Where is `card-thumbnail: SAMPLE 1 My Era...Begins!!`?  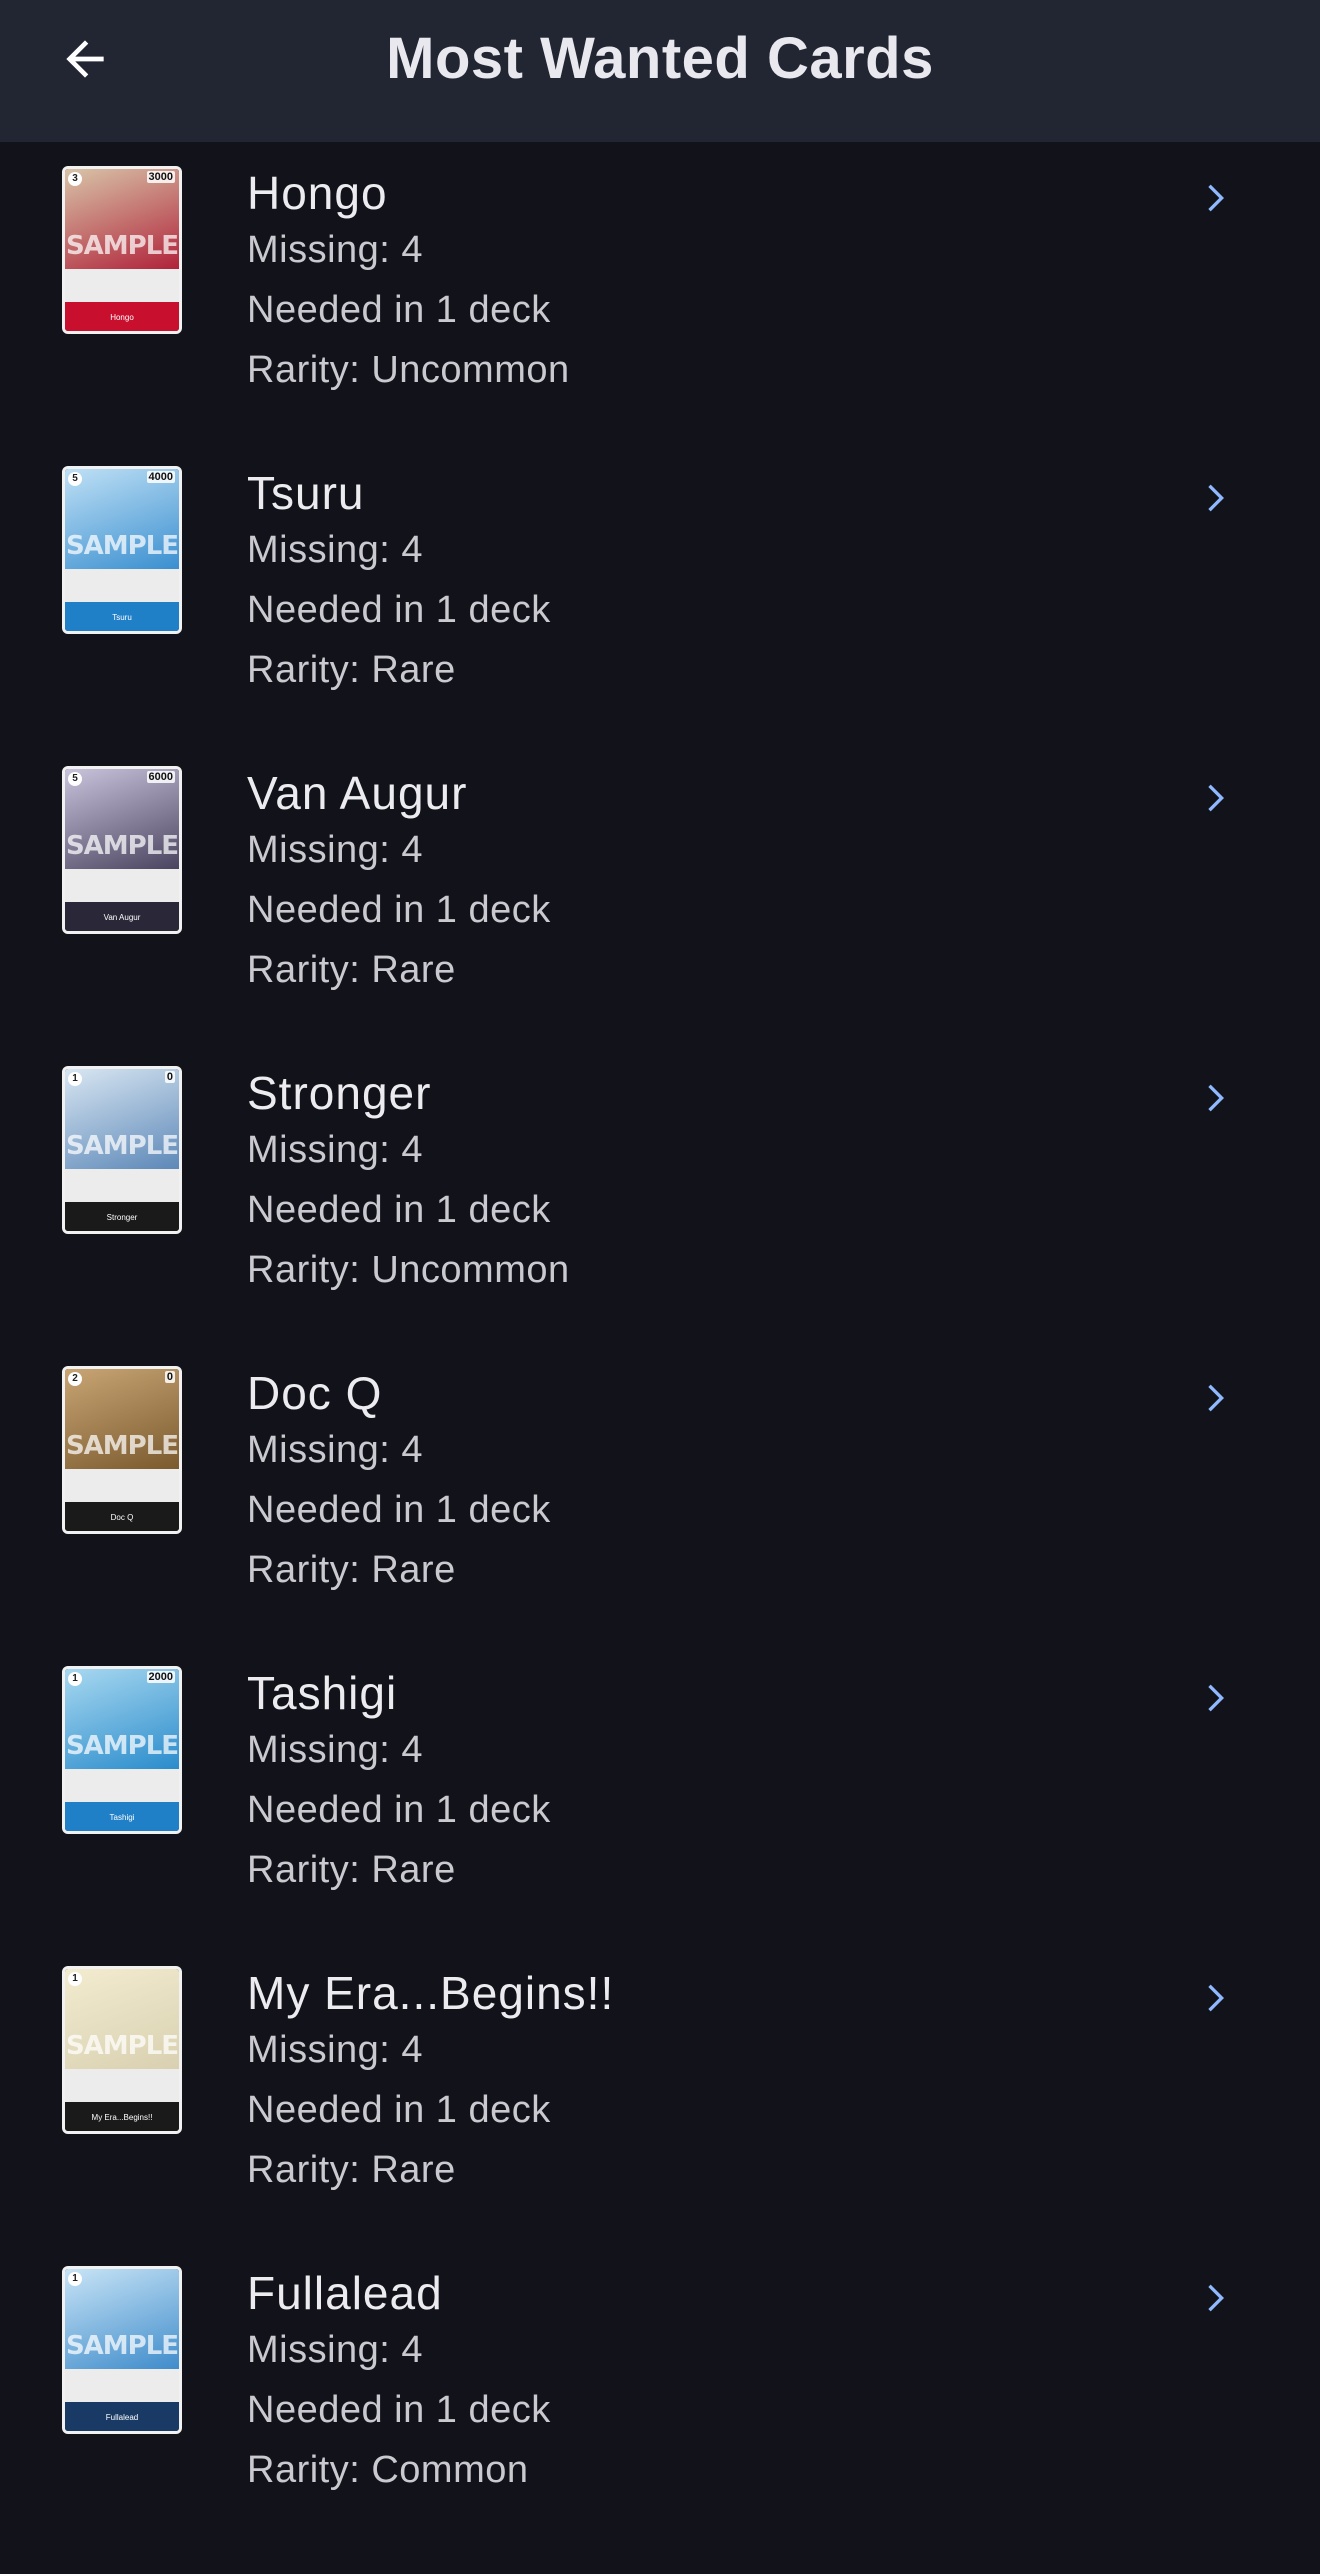
card-thumbnail: SAMPLE 1 My Era...Begins!! is located at coordinates (122, 2050).